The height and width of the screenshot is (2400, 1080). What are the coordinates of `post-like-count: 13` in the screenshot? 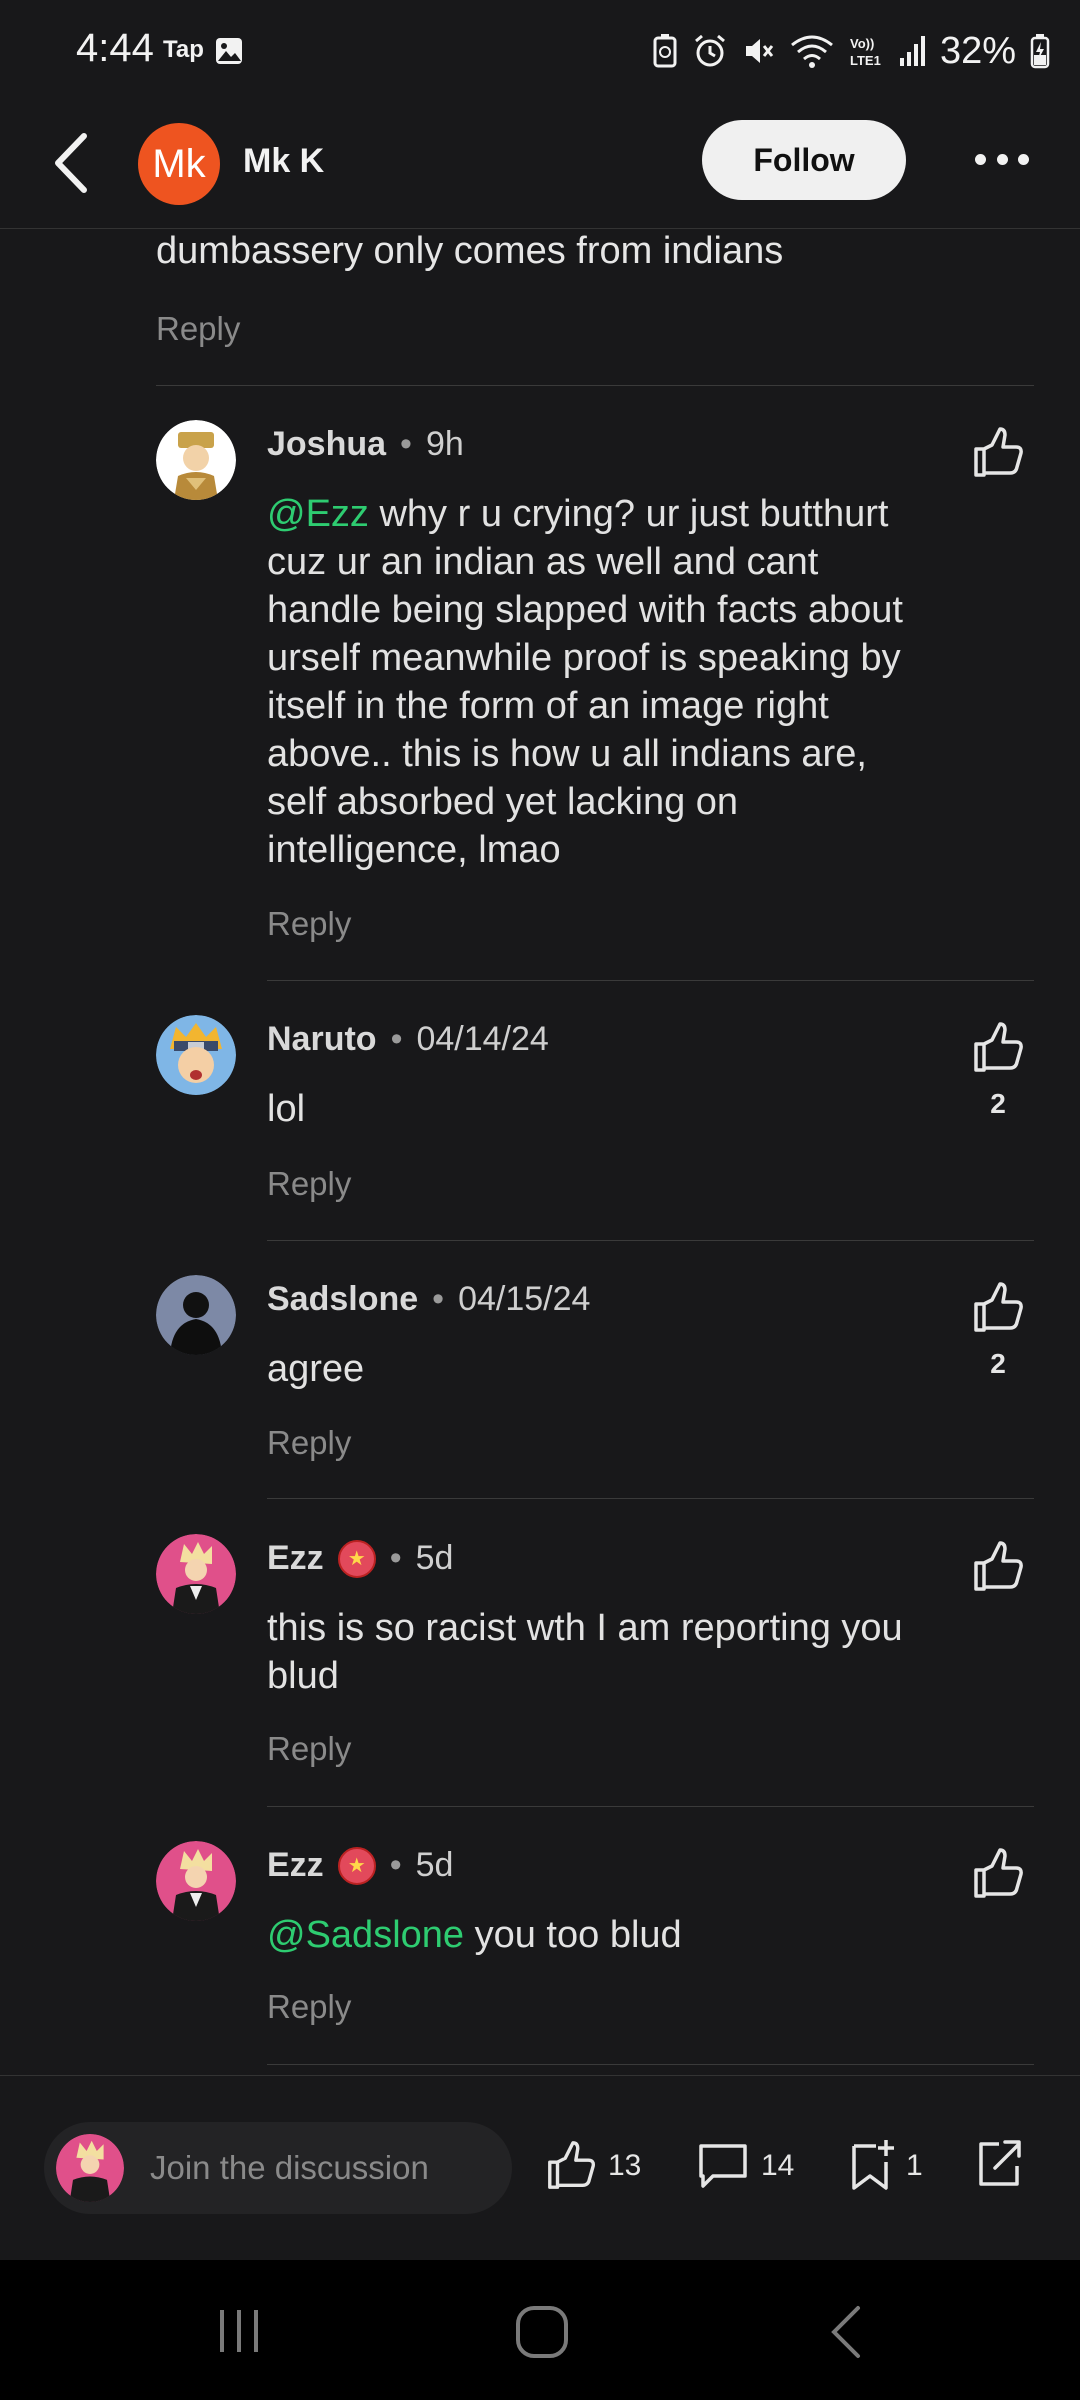 It's located at (625, 2165).